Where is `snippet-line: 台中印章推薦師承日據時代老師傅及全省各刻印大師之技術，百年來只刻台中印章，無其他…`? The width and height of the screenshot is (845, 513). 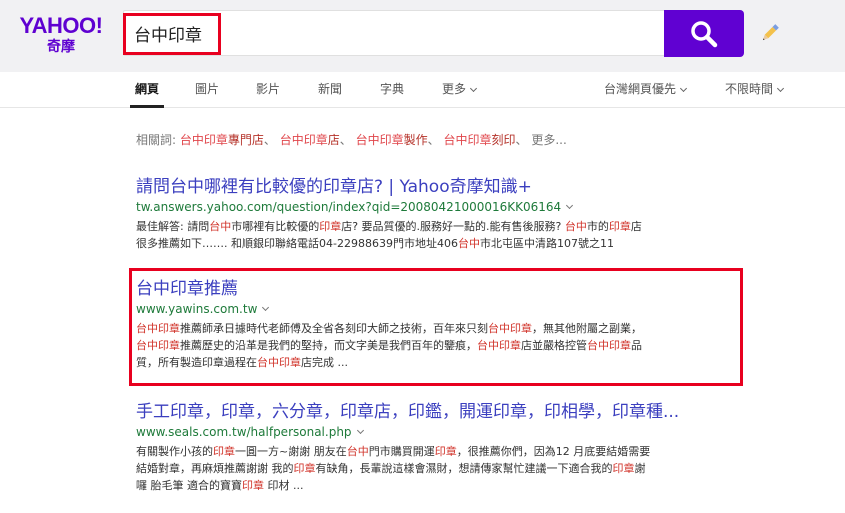 snippet-line: 台中印章推薦師承日據時代老師傅及全省各刻印大師之技術，百年來只刻台中印章，無其他… is located at coordinates (441, 328).